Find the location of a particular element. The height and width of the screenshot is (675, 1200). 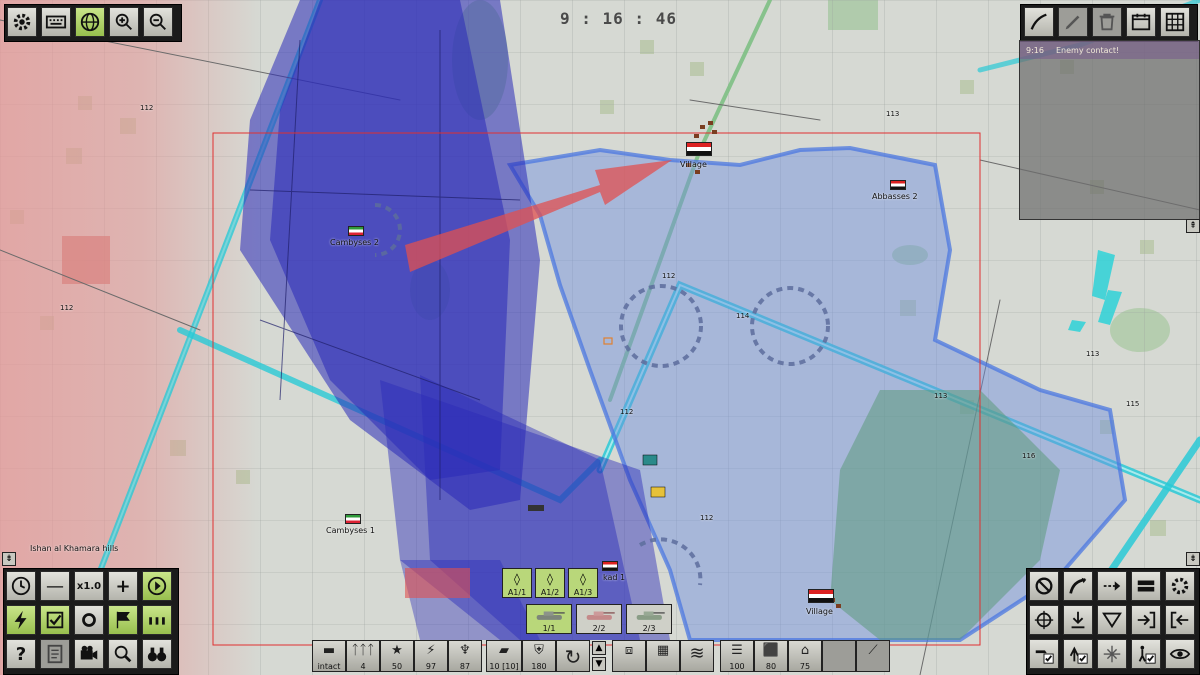

formation-icon: ⧈ is located at coordinates (629, 650).